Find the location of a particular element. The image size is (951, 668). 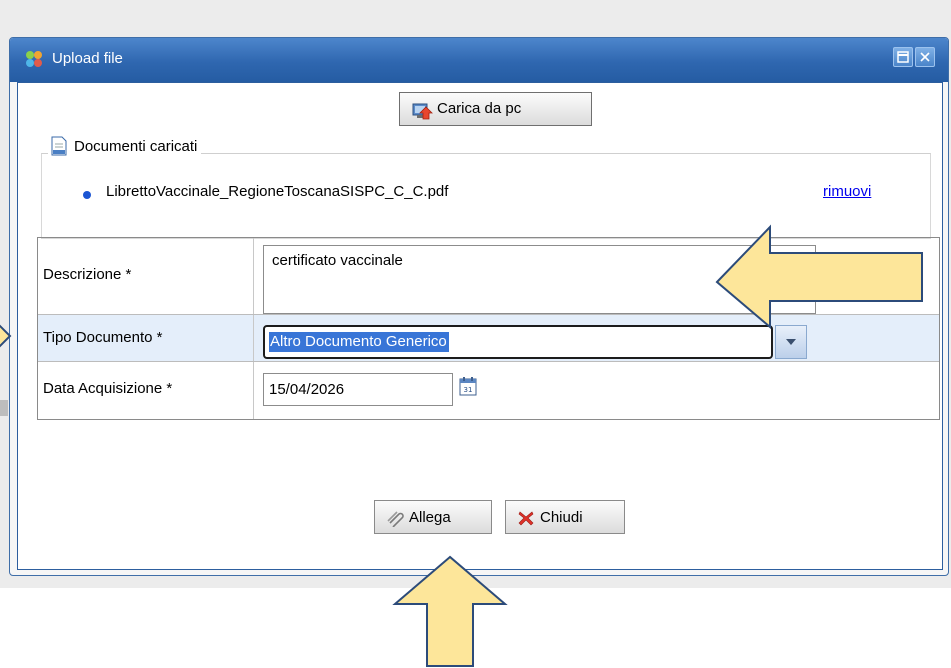

close-label: Chiudi is located at coordinates (561, 517).